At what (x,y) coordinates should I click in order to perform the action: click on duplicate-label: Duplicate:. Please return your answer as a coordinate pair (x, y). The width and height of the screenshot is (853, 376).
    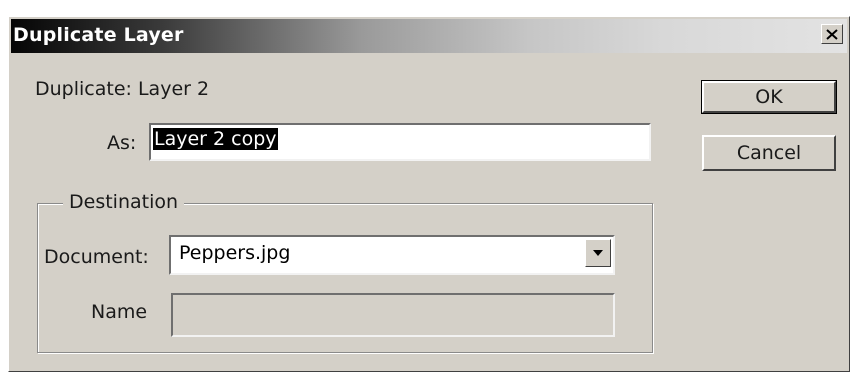
    Looking at the image, I should click on (83, 89).